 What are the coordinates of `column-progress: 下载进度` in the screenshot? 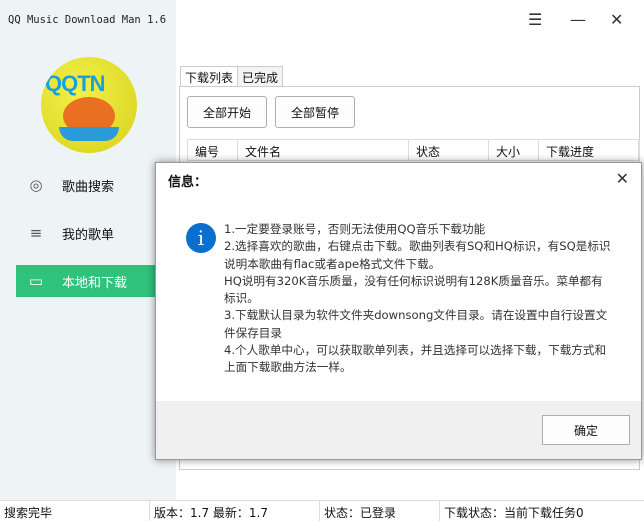 It's located at (589, 150).